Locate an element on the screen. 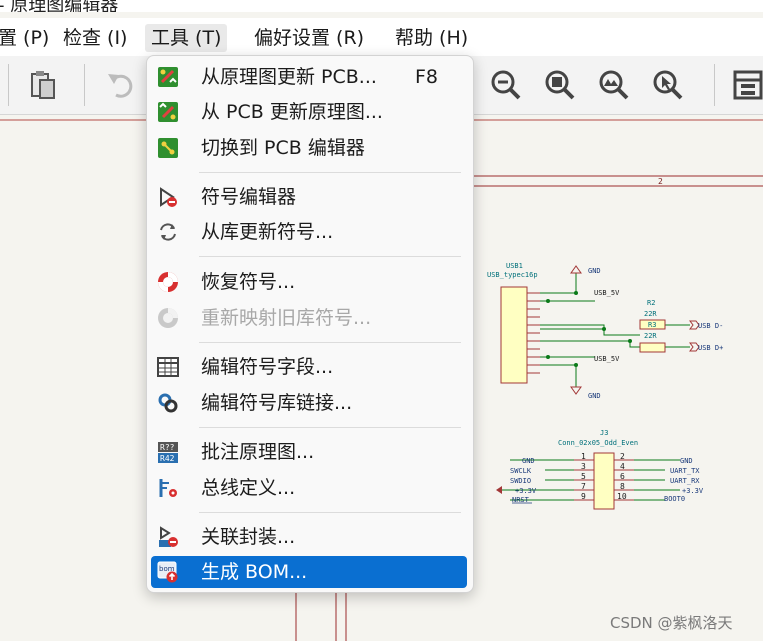 This screenshot has height=641, width=763. menu-item-switch-pcb-editor: 切换到 PCB 编辑器 is located at coordinates (309, 148).